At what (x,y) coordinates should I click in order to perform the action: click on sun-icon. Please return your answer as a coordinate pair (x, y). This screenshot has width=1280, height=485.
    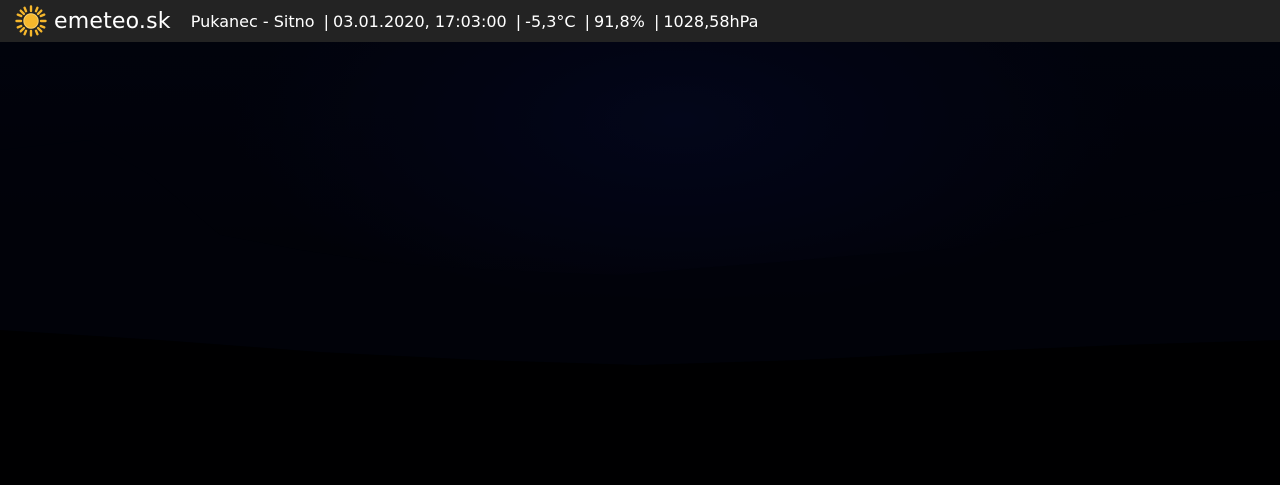
    Looking at the image, I should click on (31, 21).